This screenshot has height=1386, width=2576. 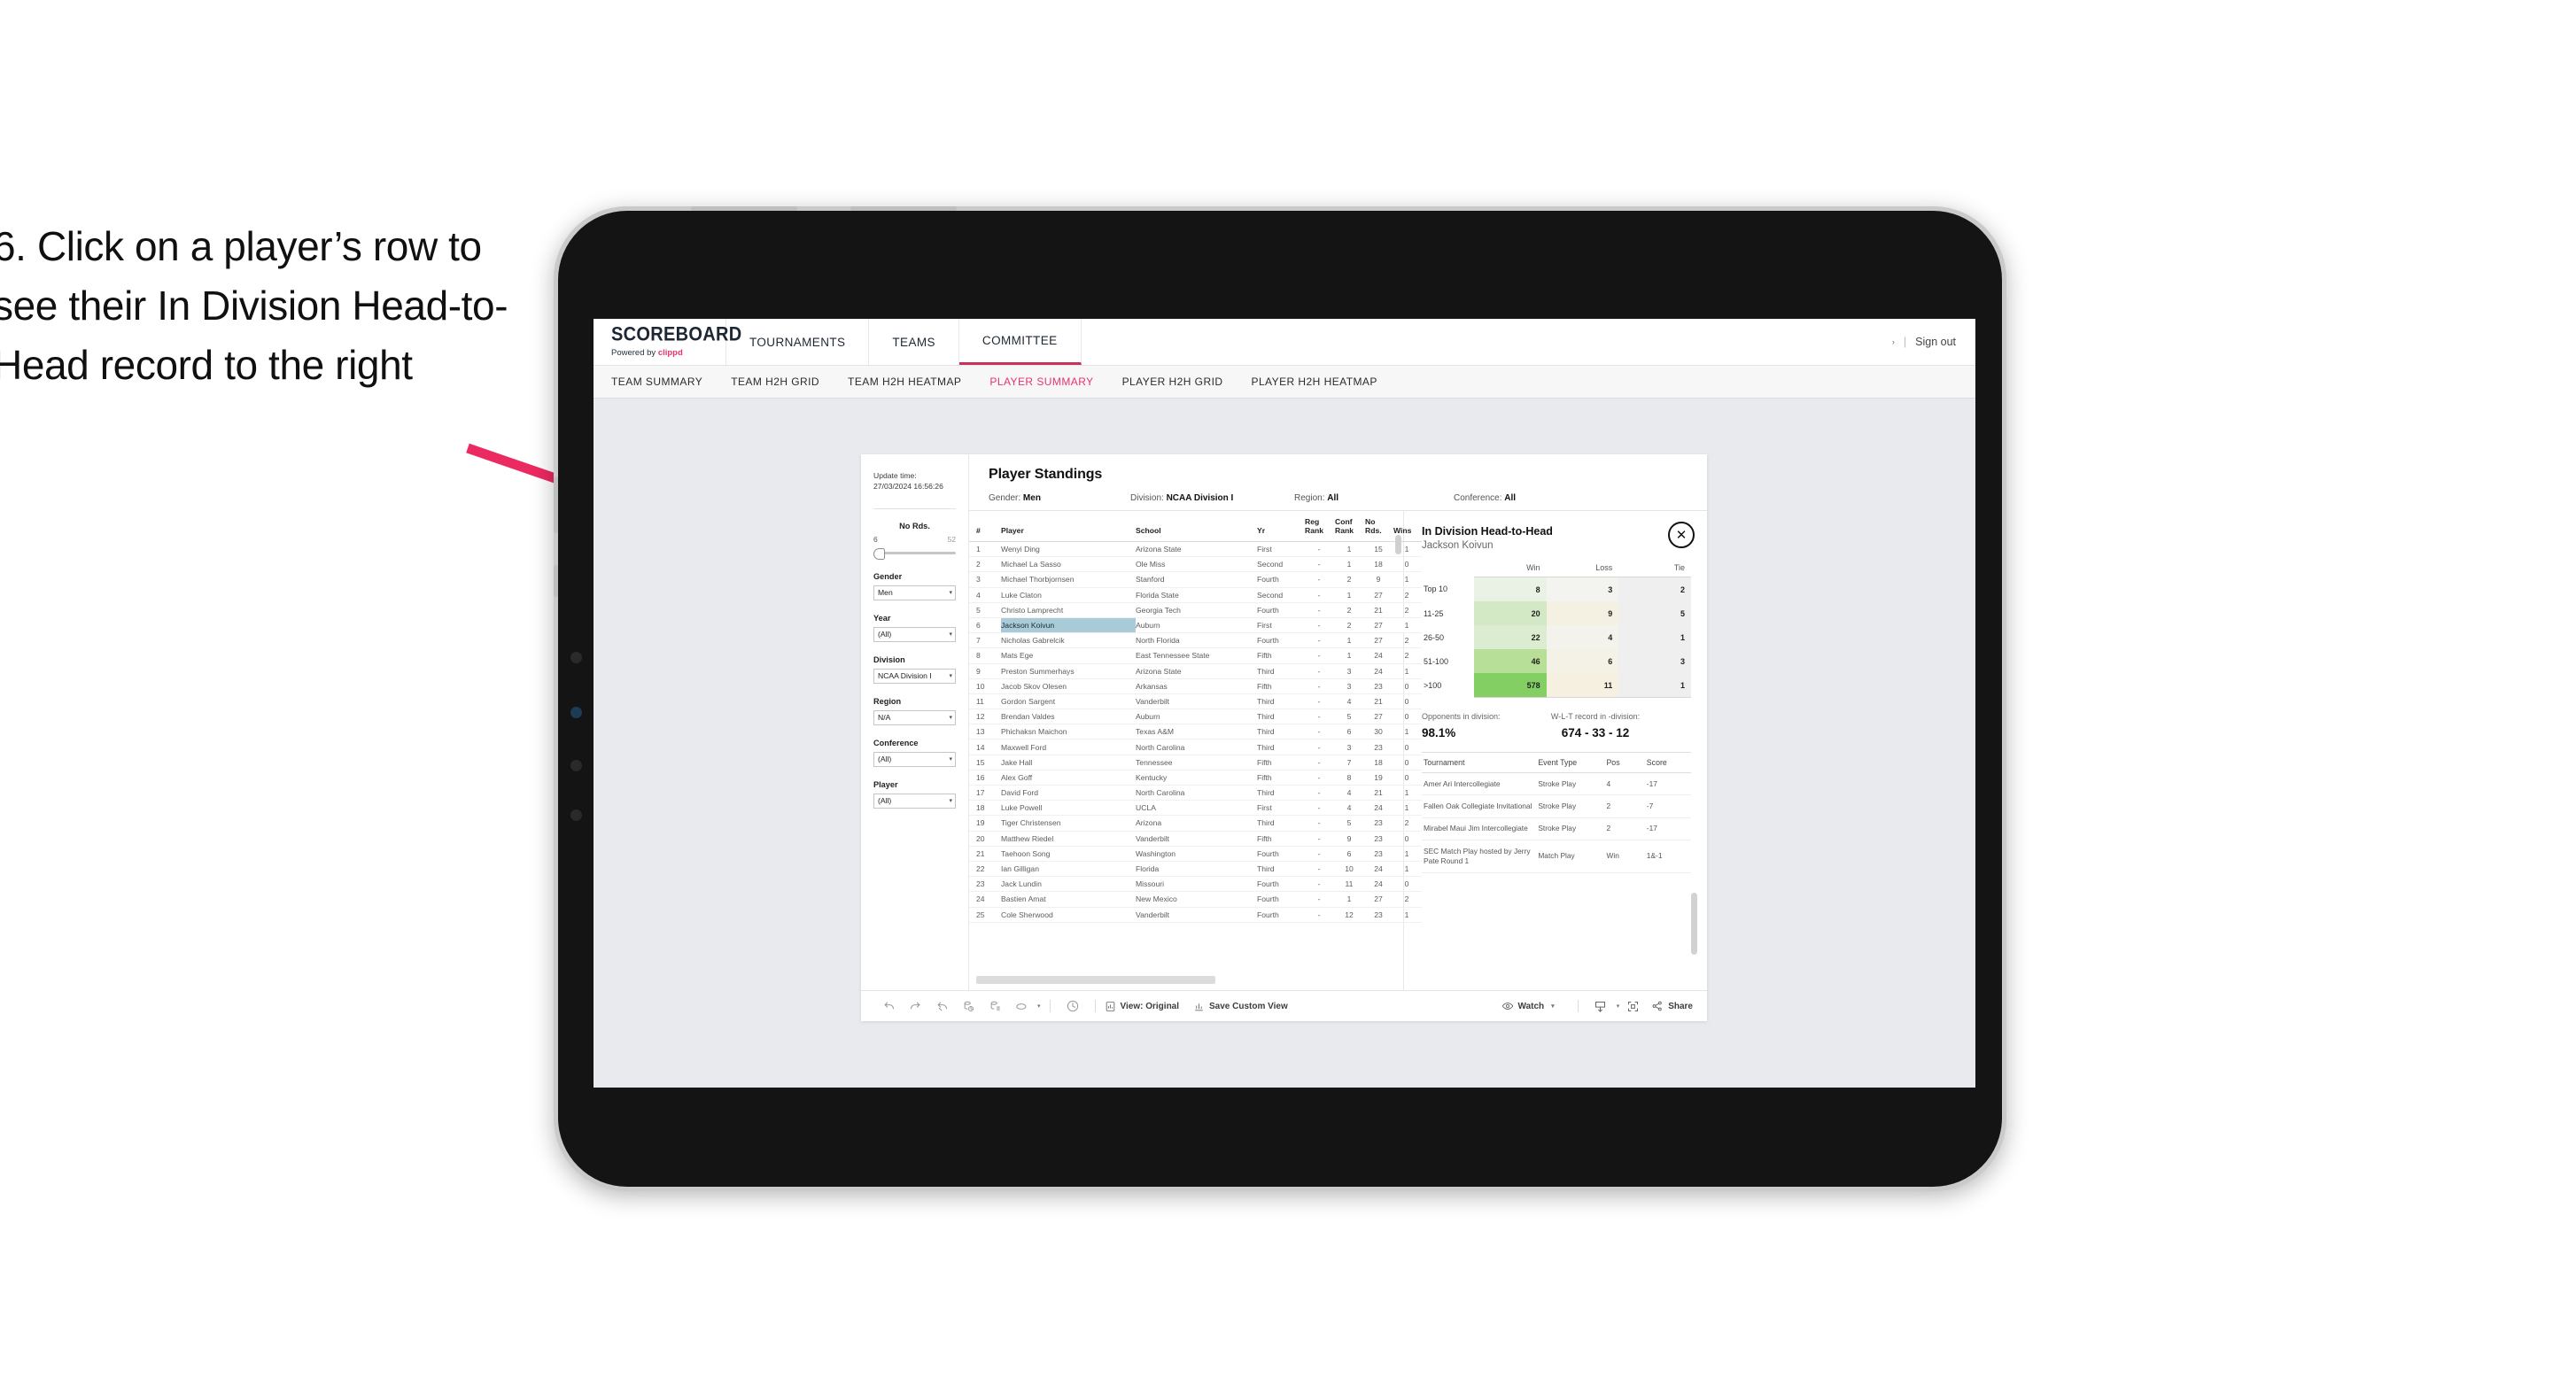 I want to click on power-button, so click(x=556, y=505).